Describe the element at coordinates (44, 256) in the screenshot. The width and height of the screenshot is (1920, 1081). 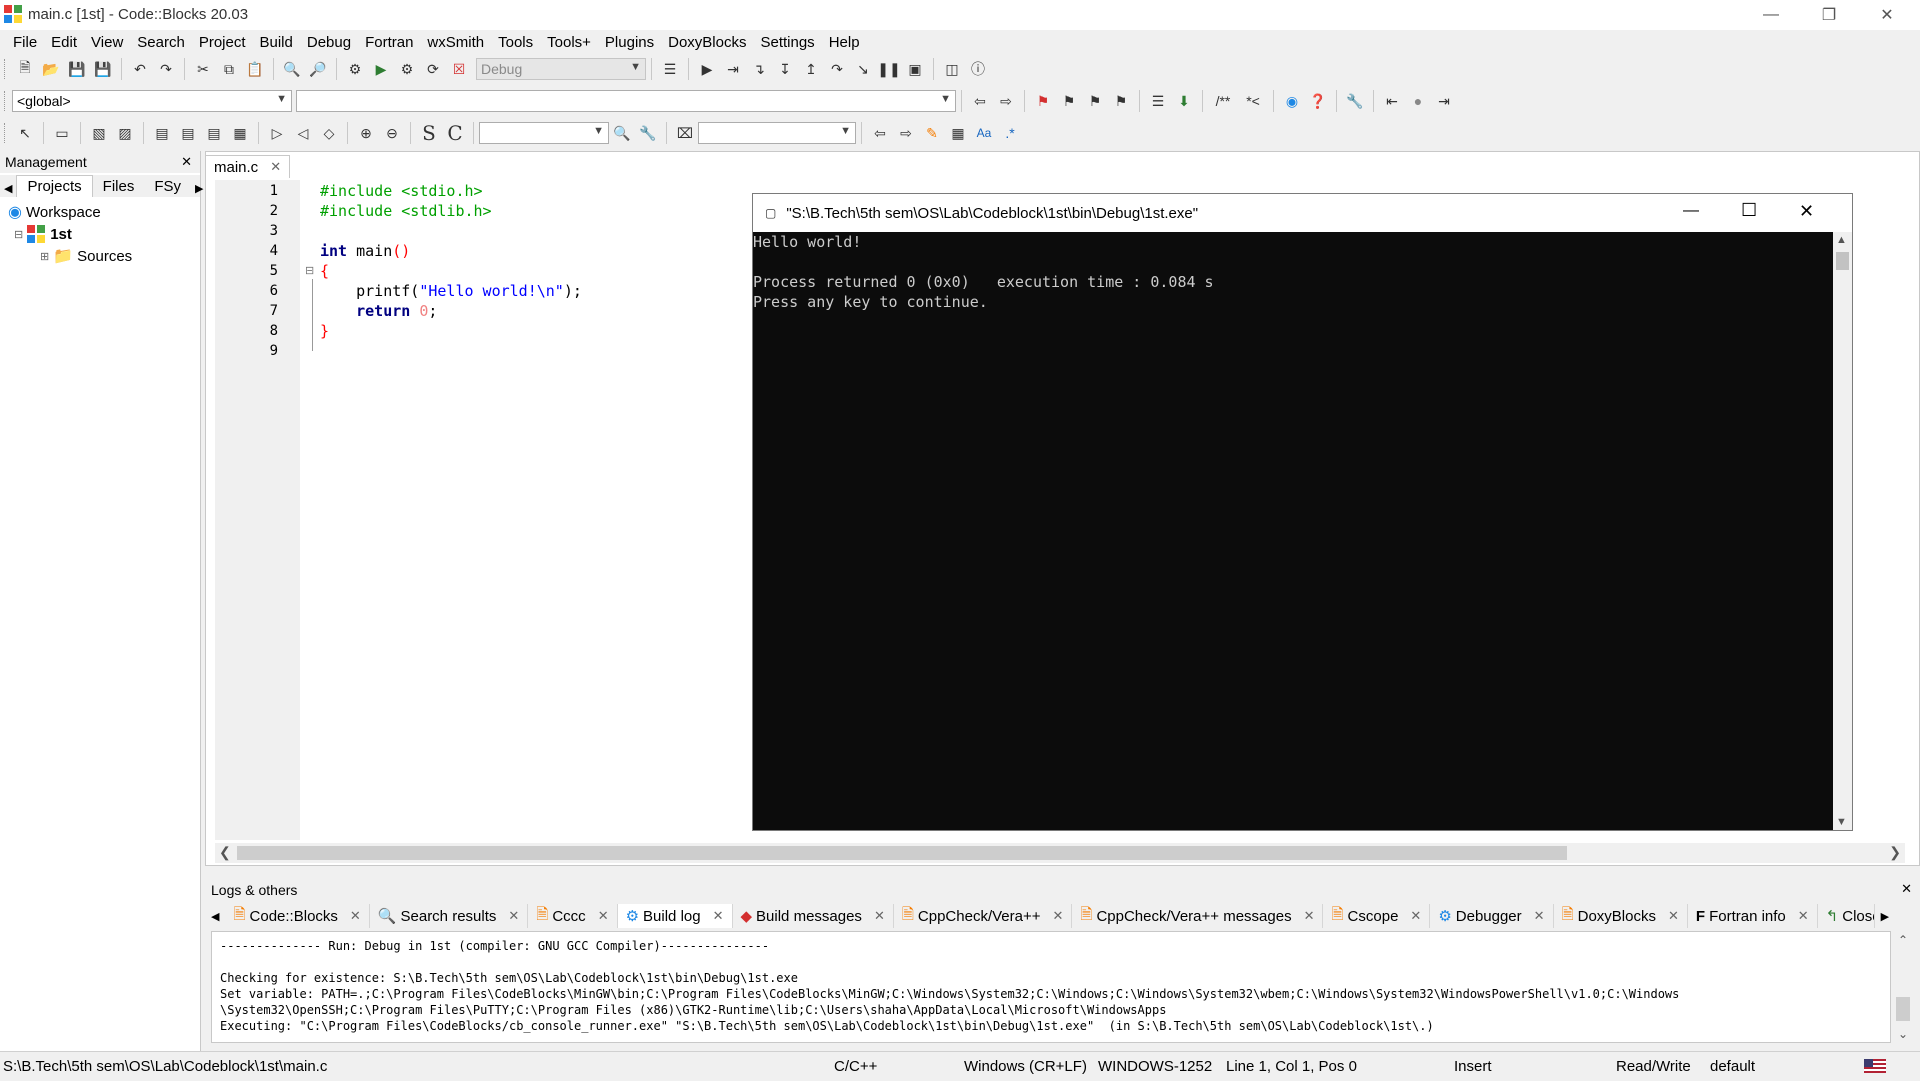
I see `expand-icon: ⊞` at that location.